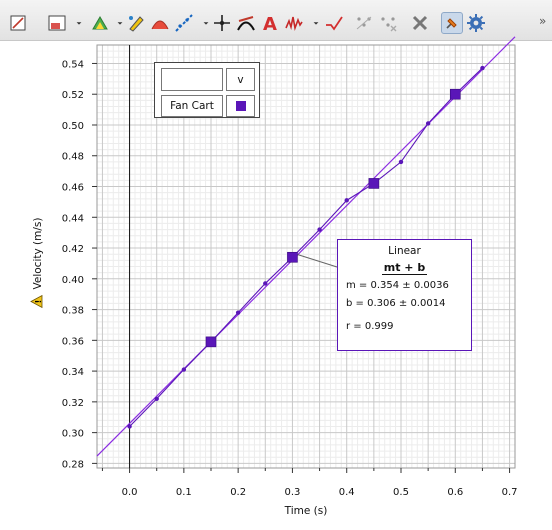 The image size is (552, 530). I want to click on y-tick-label: 0.40, so click(73, 280).